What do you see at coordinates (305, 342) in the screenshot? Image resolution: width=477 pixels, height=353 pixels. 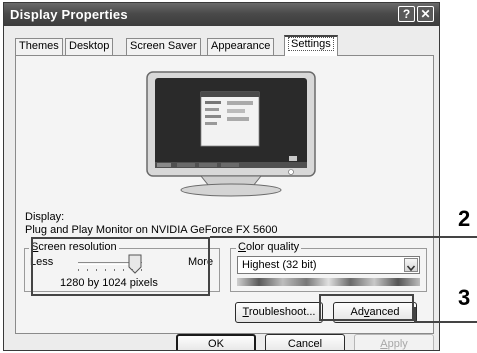 I see `cancel-button: Cancel` at bounding box center [305, 342].